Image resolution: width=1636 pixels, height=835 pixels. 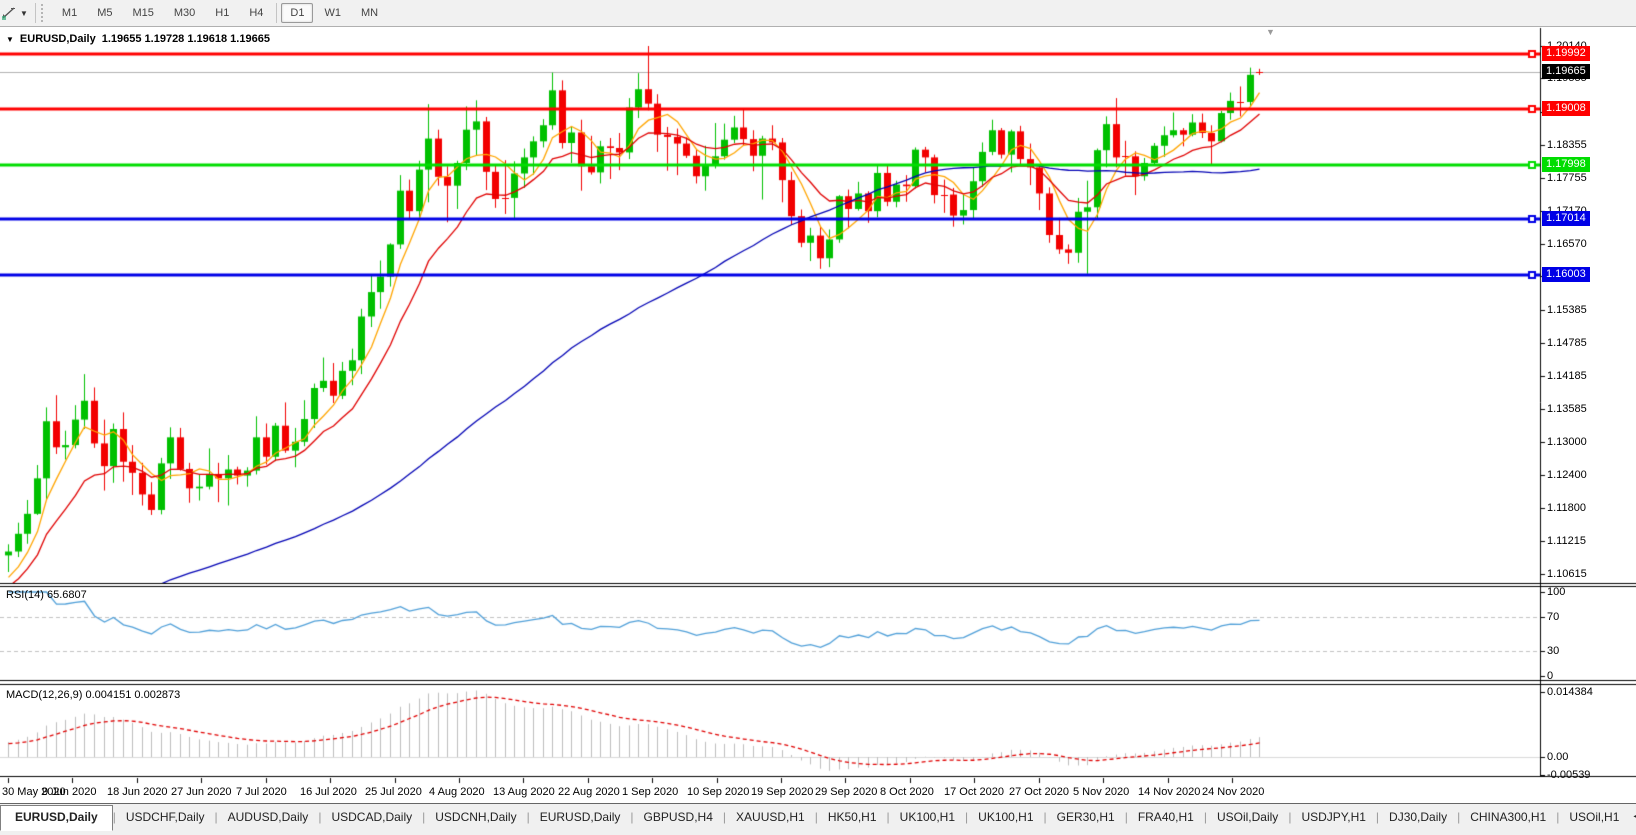 What do you see at coordinates (1567, 145) in the screenshot?
I see `price-tick-label: 1.18355` at bounding box center [1567, 145].